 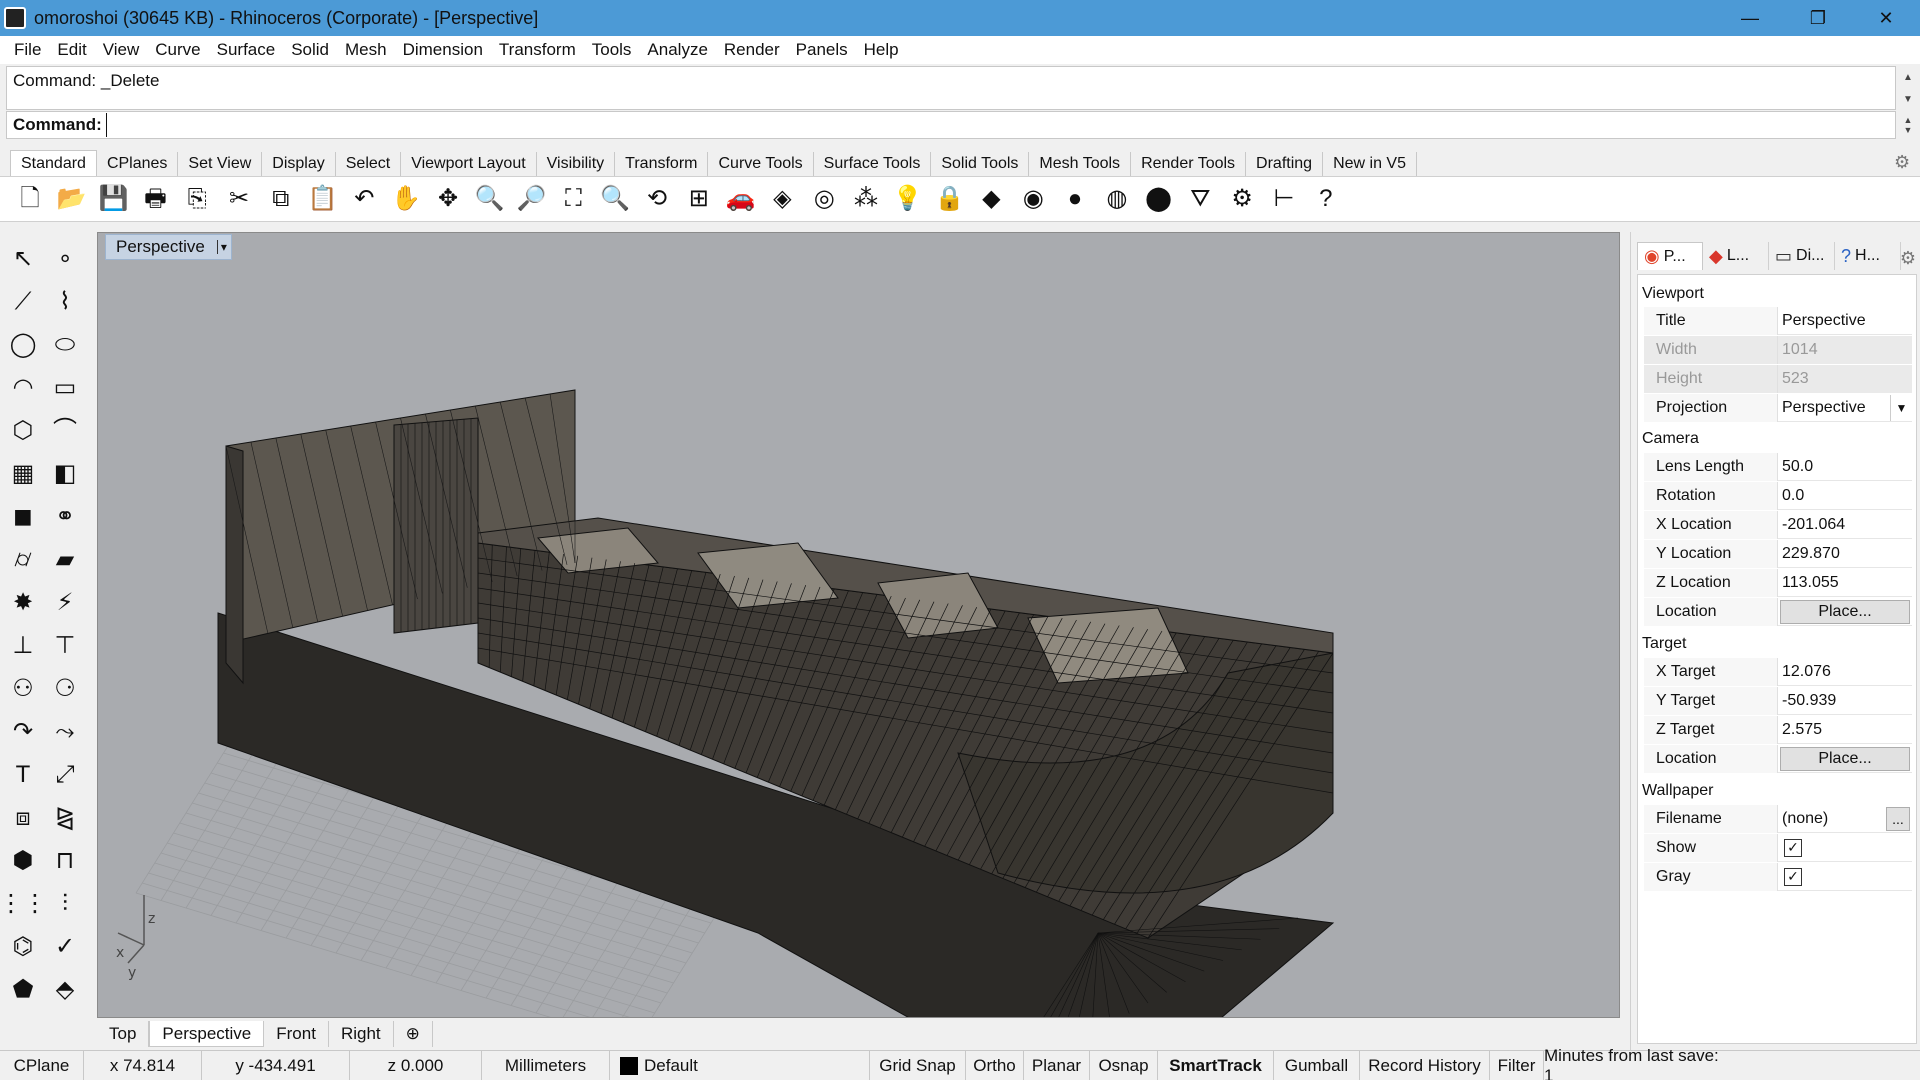 What do you see at coordinates (443, 50) in the screenshot?
I see `menu-dimension: Dimension` at bounding box center [443, 50].